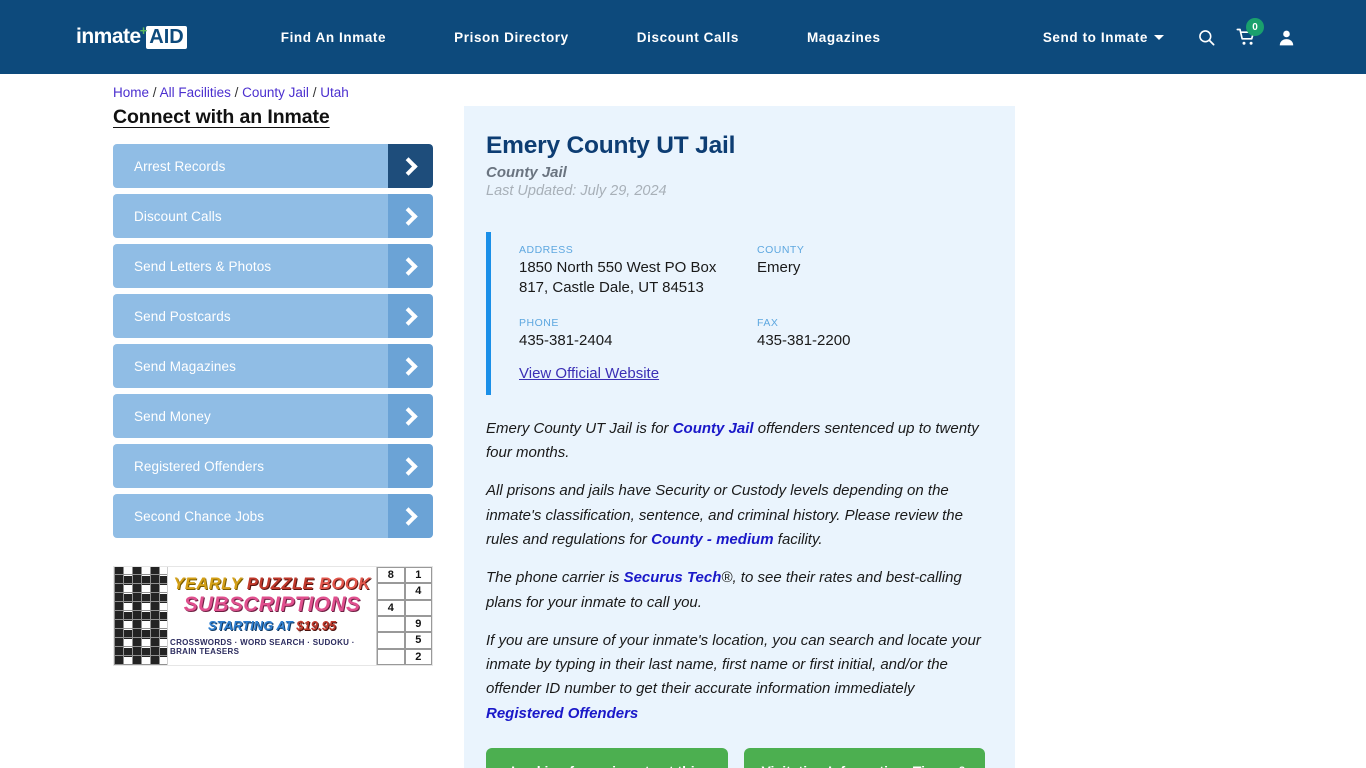 The height and width of the screenshot is (768, 1366). Describe the element at coordinates (1159, 37) in the screenshot. I see `chevron-down-icon` at that location.